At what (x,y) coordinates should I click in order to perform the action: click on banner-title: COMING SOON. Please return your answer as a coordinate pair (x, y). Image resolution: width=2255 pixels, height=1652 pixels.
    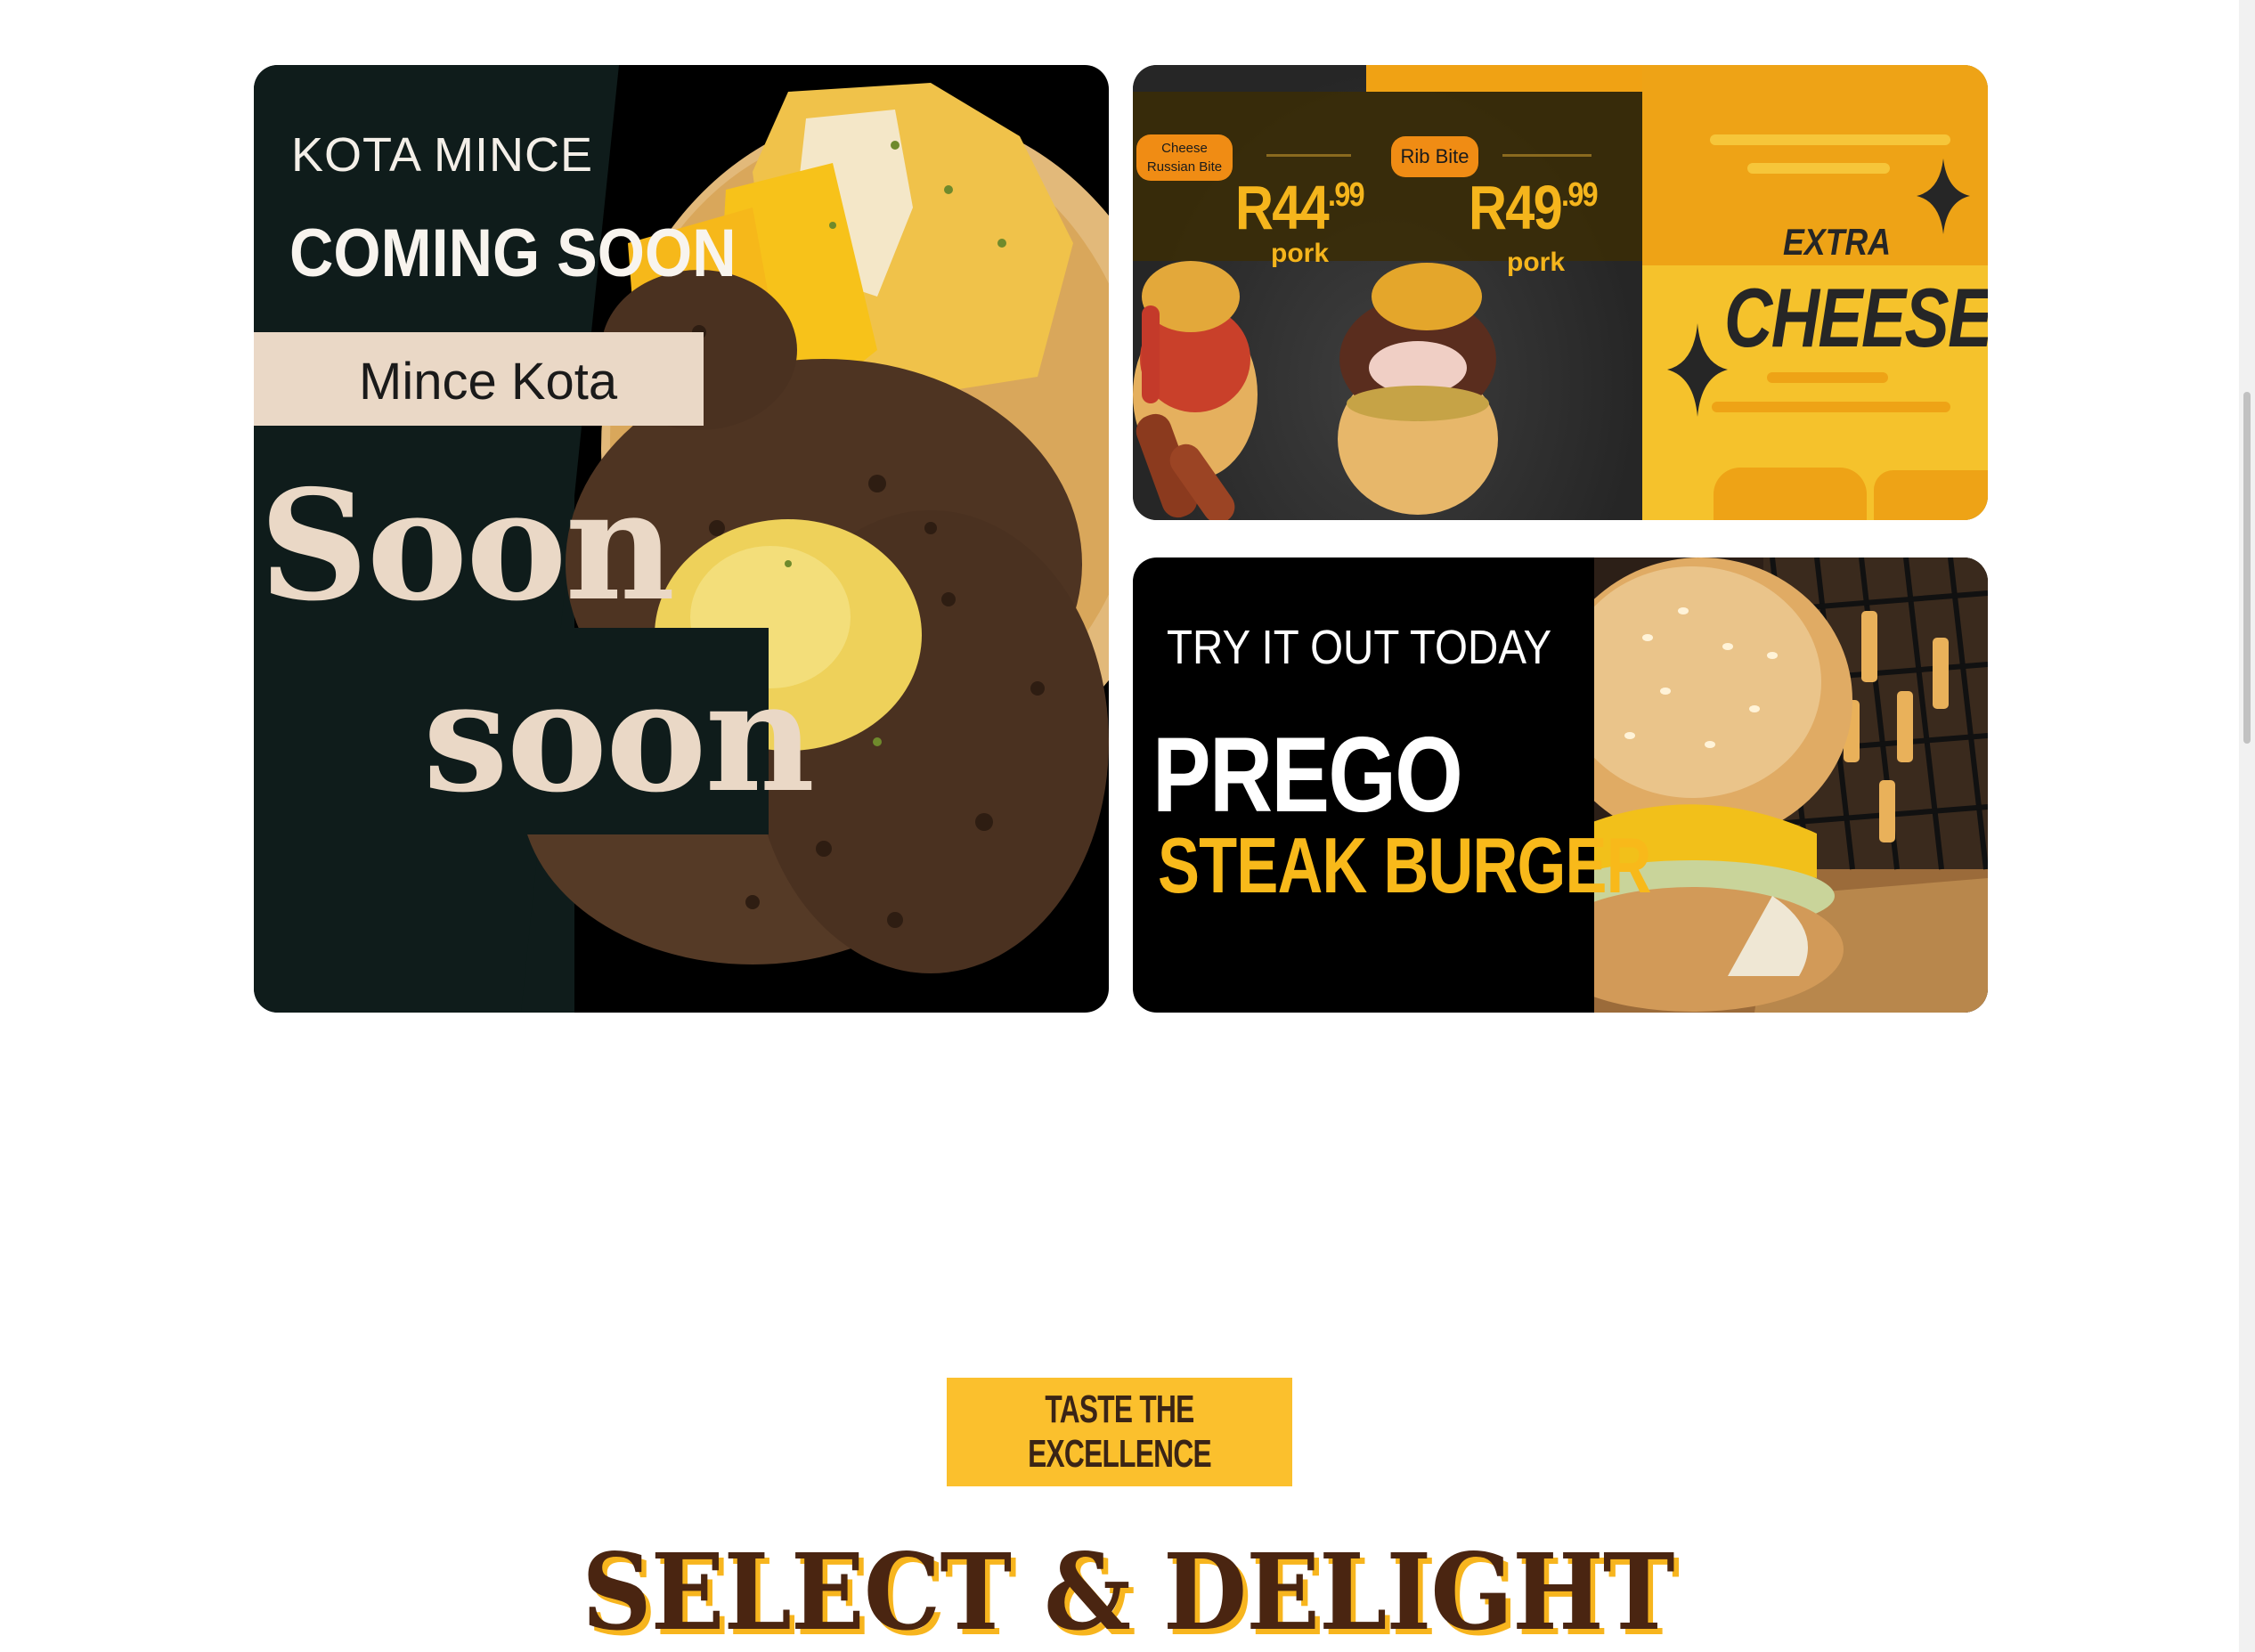
    Looking at the image, I should click on (513, 253).